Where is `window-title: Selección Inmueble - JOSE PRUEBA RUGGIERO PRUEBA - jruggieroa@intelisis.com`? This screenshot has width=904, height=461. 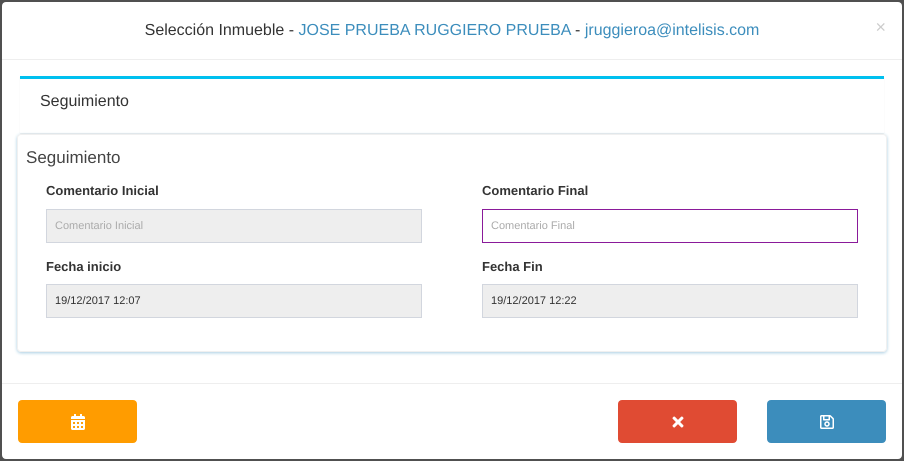 window-title: Selección Inmueble - JOSE PRUEBA RUGGIERO PRUEBA - jruggieroa@intelisis.com is located at coordinates (452, 30).